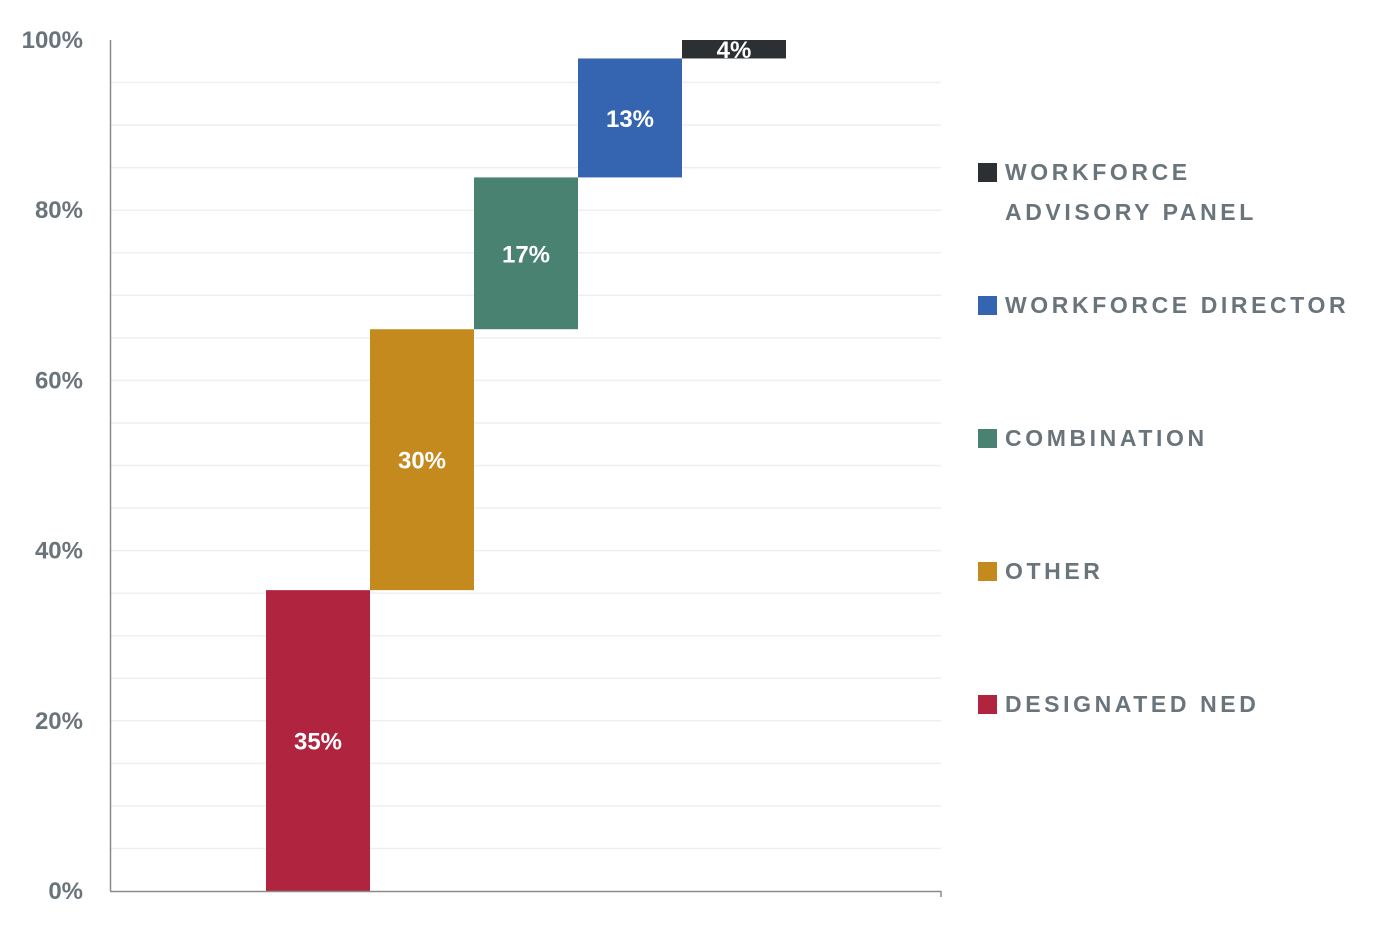 The image size is (1387, 929). I want to click on bar-value-label: 17%, so click(526, 254).